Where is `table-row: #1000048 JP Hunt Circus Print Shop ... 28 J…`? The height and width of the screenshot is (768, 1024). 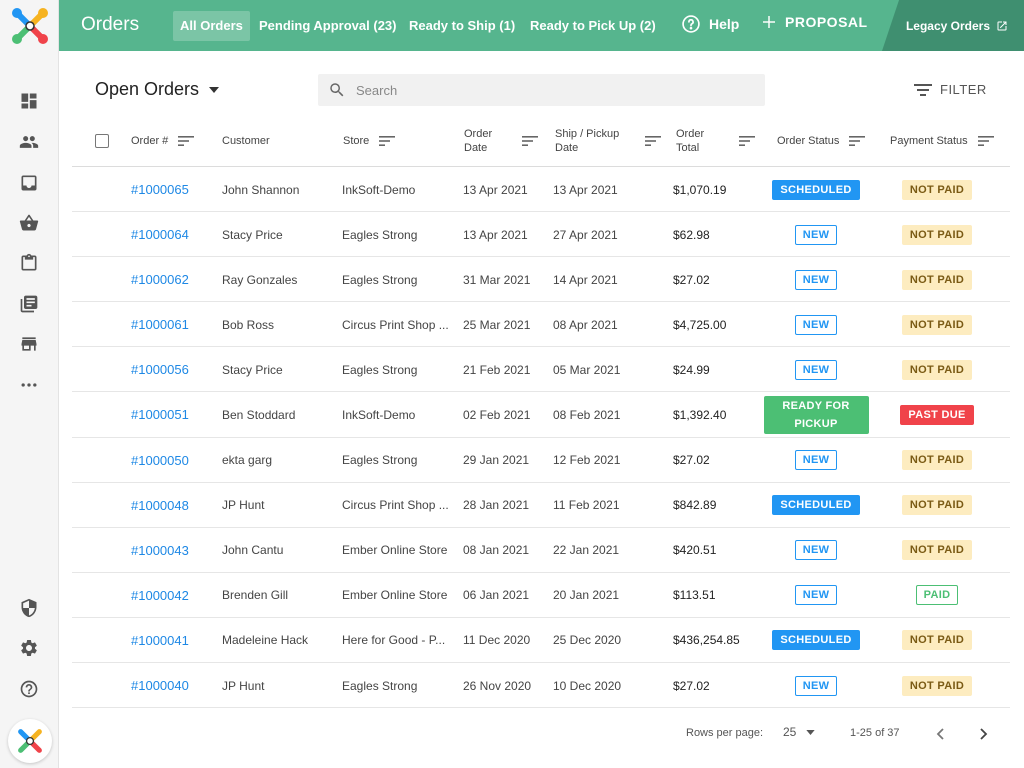 table-row: #1000048 JP Hunt Circus Print Shop ... 28 J… is located at coordinates (541, 505).